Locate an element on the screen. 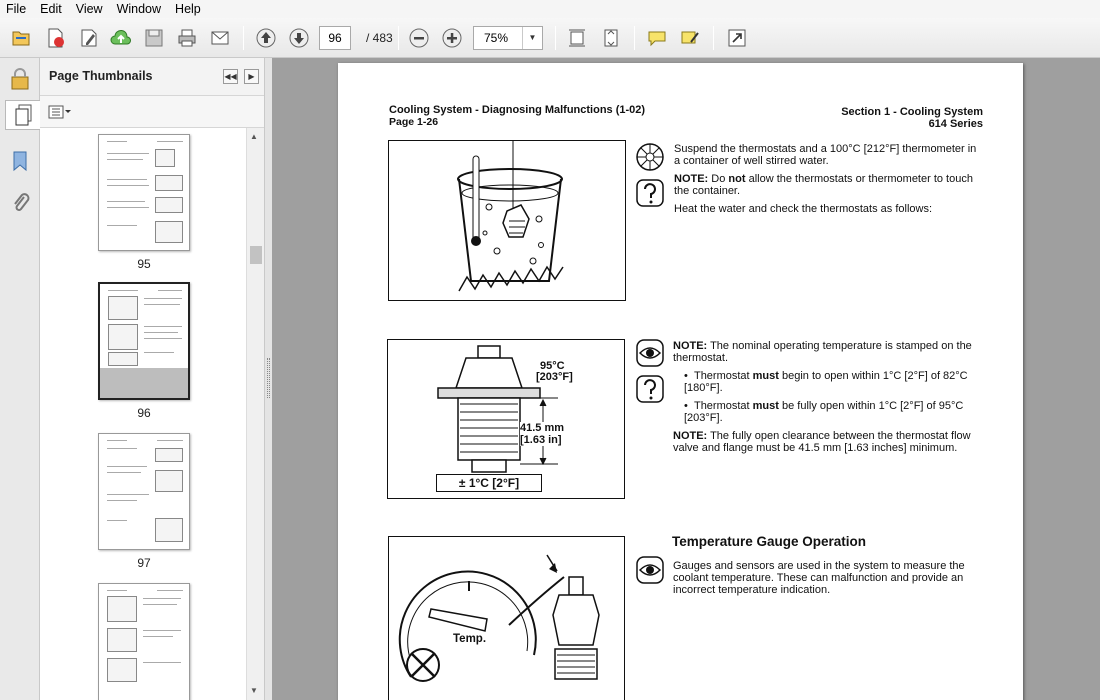 The width and height of the screenshot is (1100, 700). zoom-value: 75% is located at coordinates (496, 38).